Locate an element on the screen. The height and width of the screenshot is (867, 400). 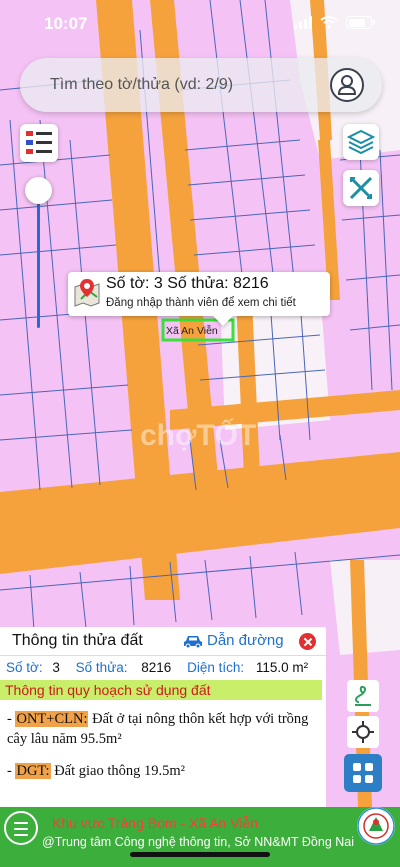
legend-button is located at coordinates (39, 143).